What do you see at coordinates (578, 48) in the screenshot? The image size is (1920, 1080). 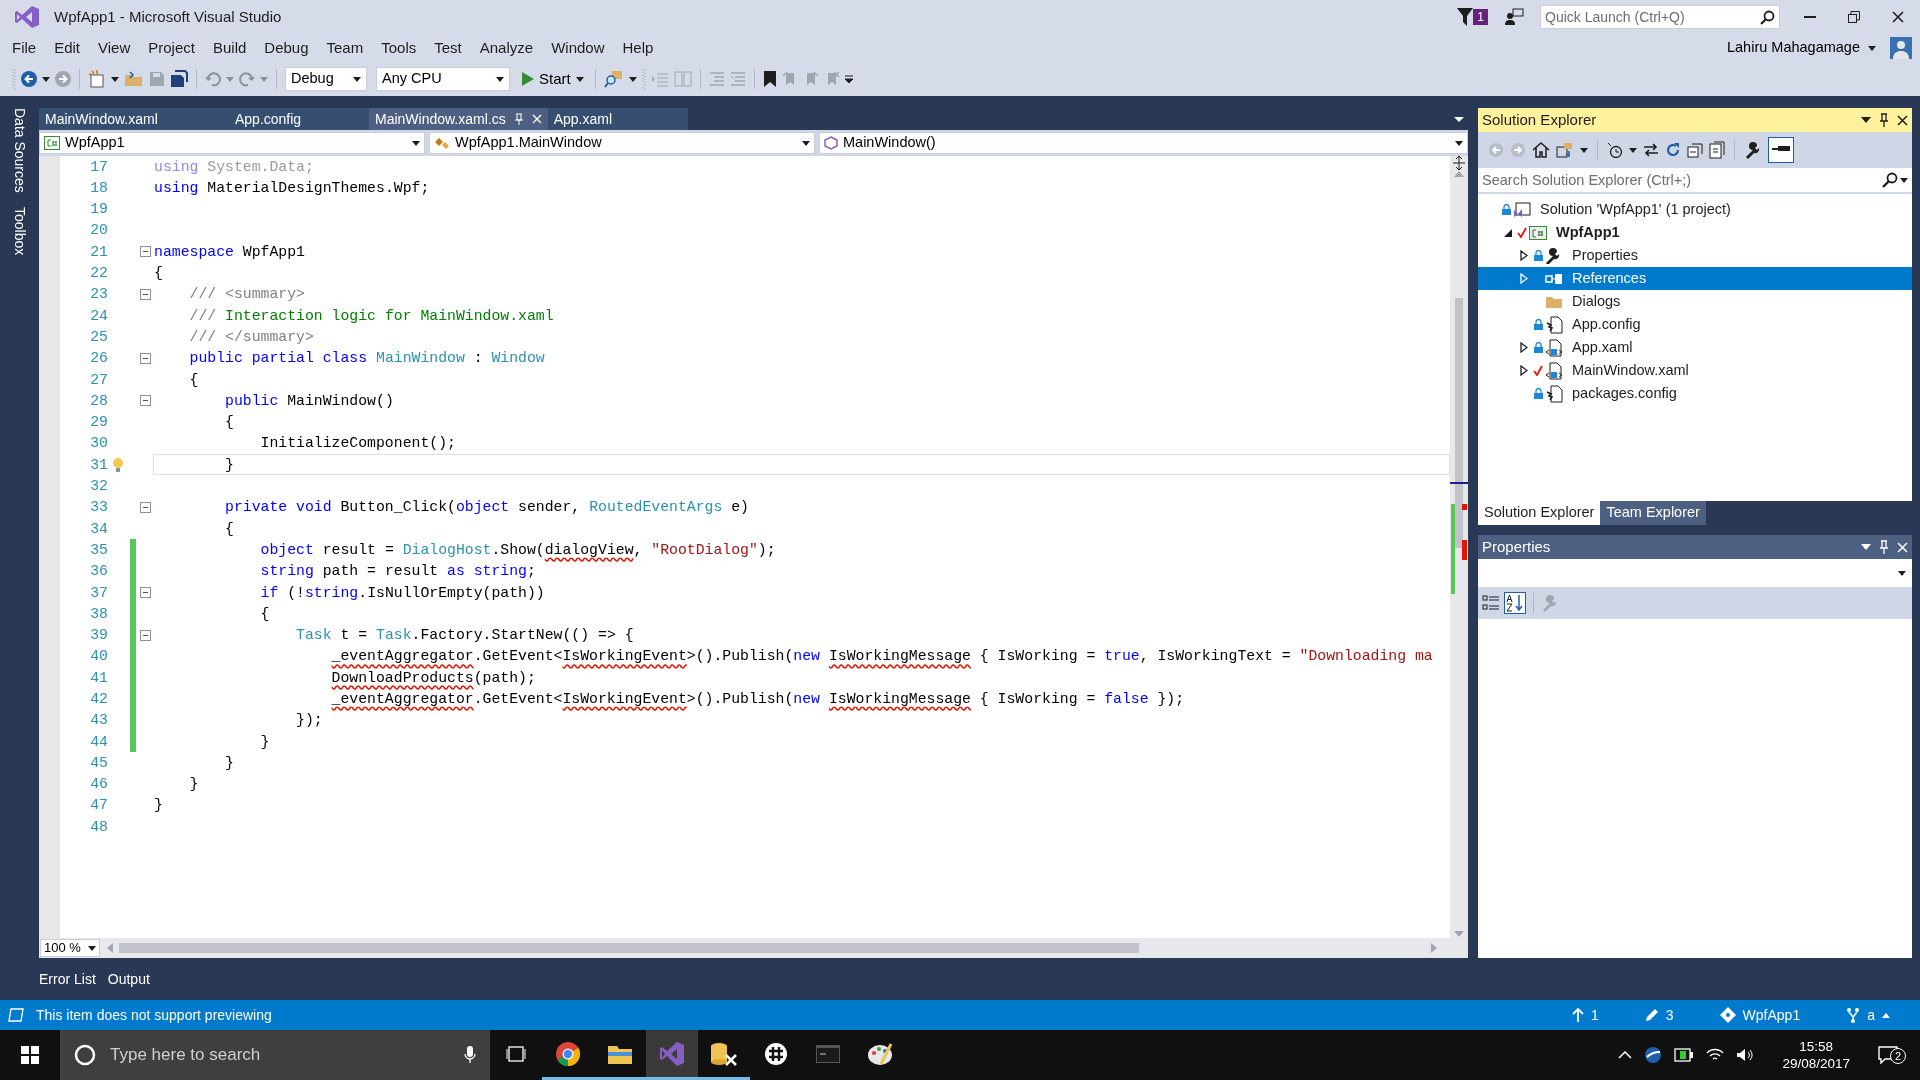 I see `menu-item: Window` at bounding box center [578, 48].